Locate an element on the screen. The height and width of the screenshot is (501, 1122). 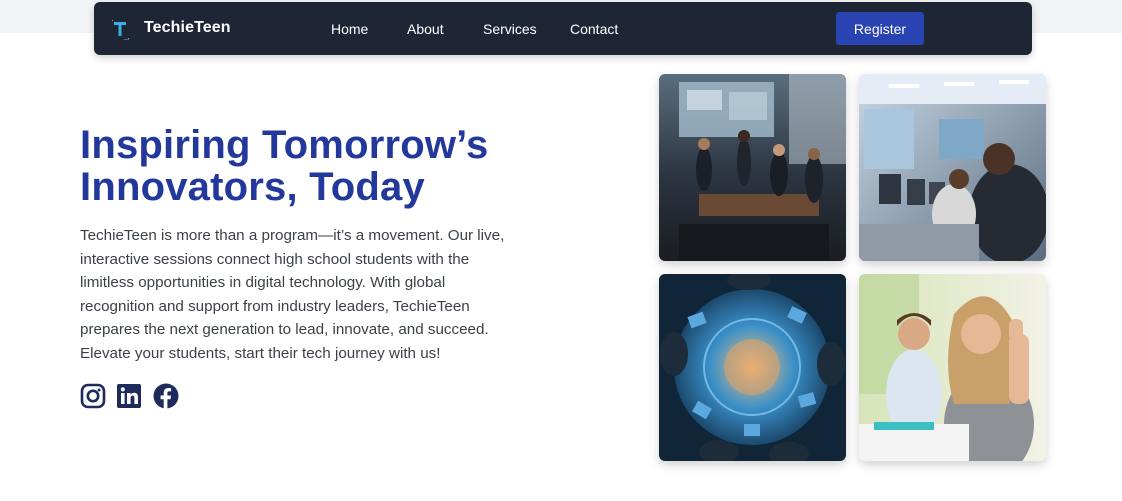
hero-title-line2: Innovators, Today is located at coordinates (252, 187).